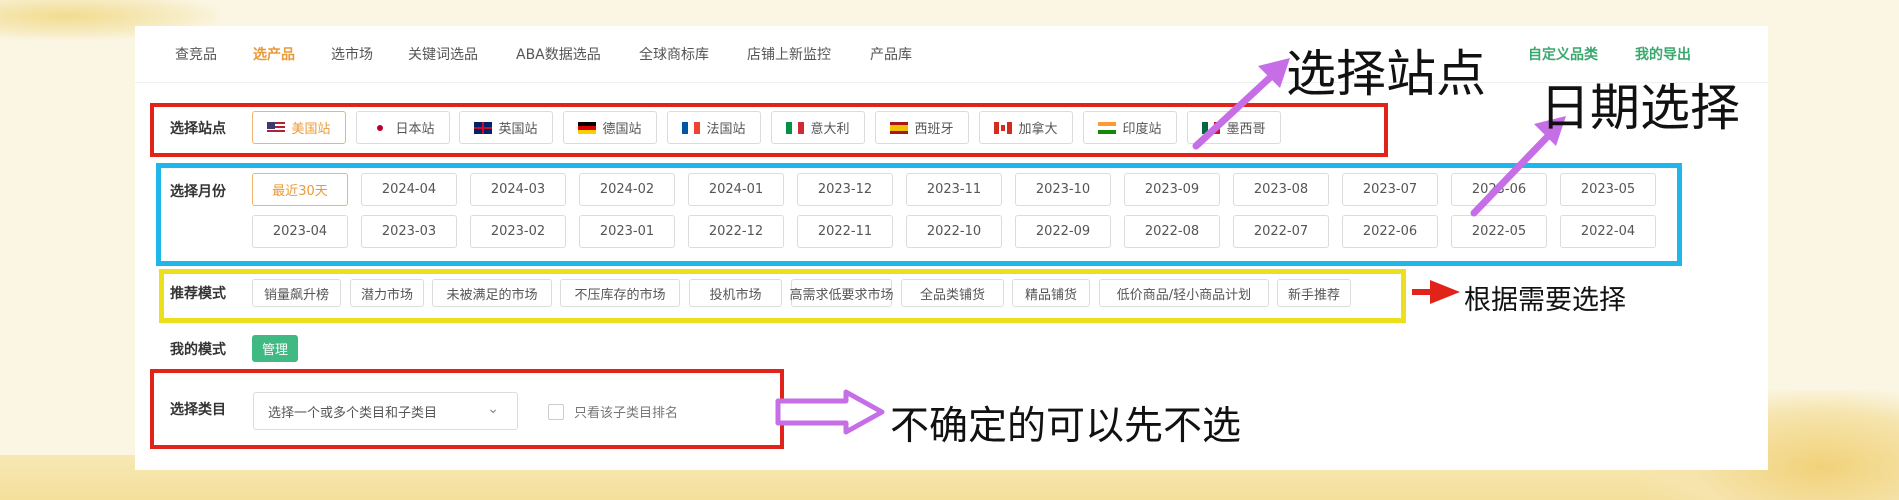 Image resolution: width=1899 pixels, height=500 pixels. I want to click on date-annotation-text: 日期选择, so click(1640, 108).